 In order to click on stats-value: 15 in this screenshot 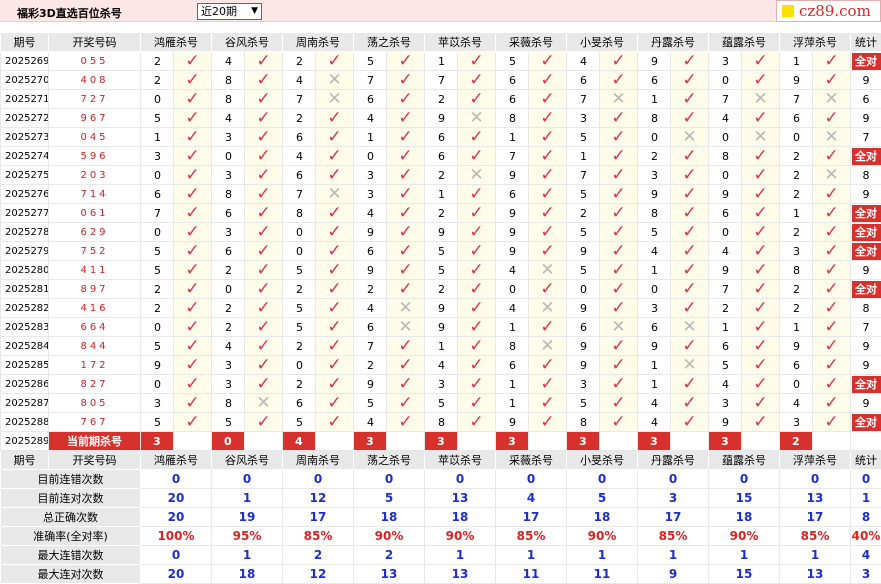, I will do `click(744, 498)`.